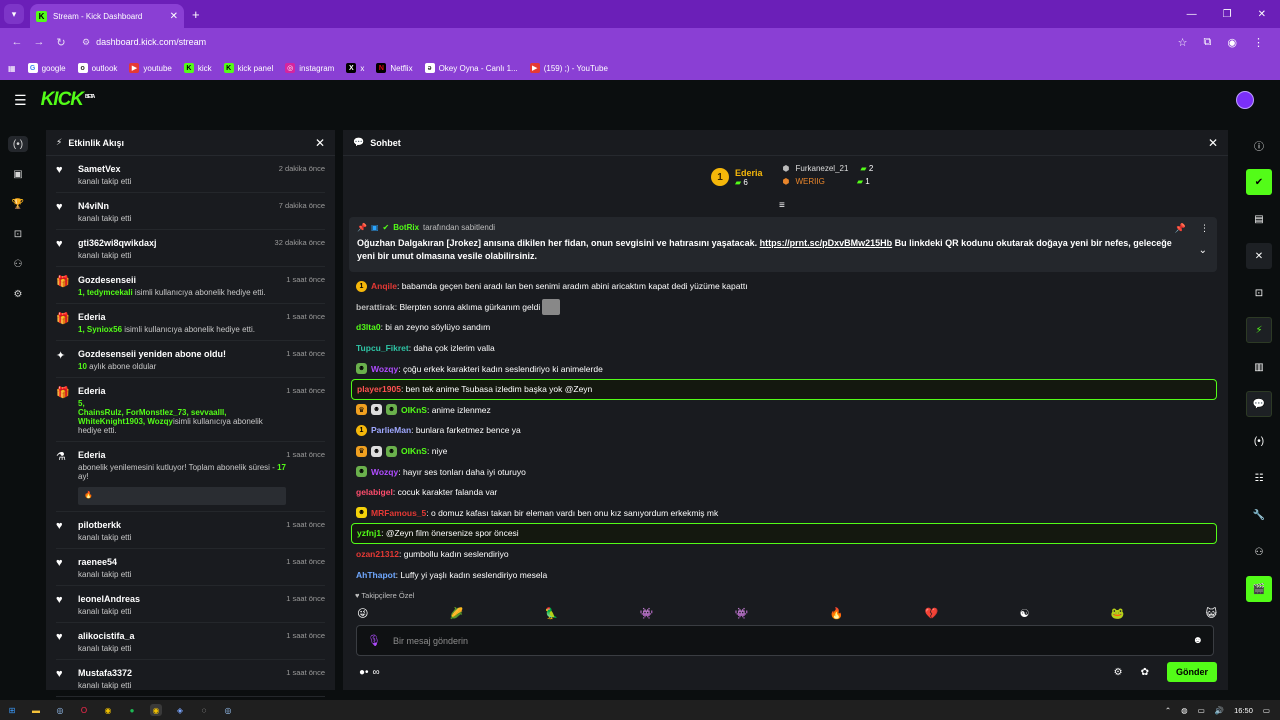 This screenshot has width=1280, height=720. Describe the element at coordinates (12, 68) in the screenshot. I see `apps-icon: ▦` at that location.